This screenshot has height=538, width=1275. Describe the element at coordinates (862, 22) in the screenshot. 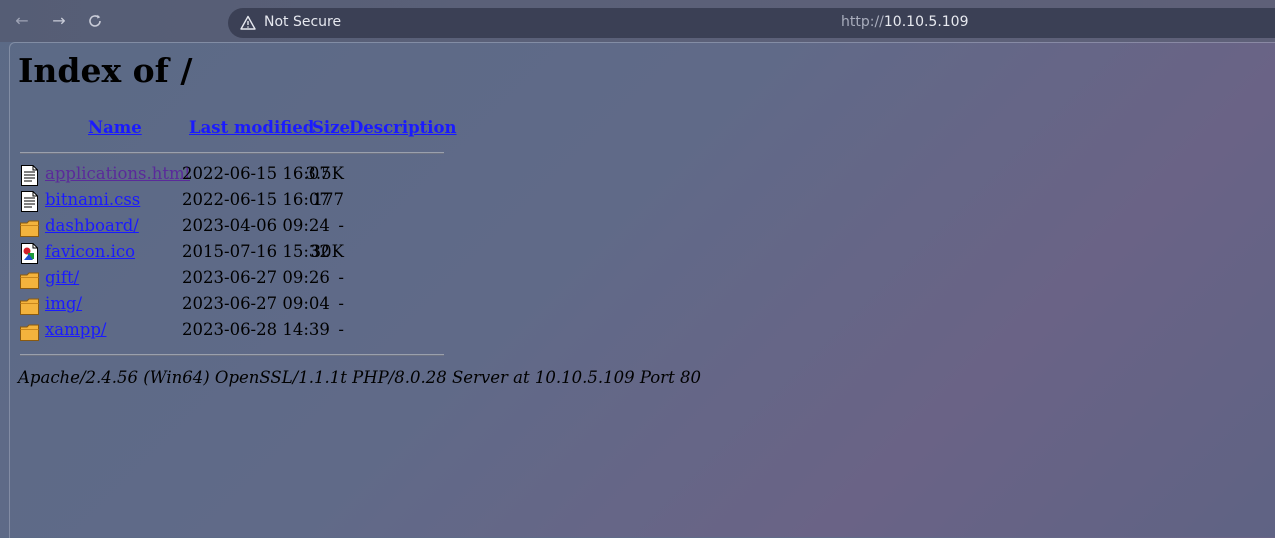

I see `url-scheme: http://` at that location.